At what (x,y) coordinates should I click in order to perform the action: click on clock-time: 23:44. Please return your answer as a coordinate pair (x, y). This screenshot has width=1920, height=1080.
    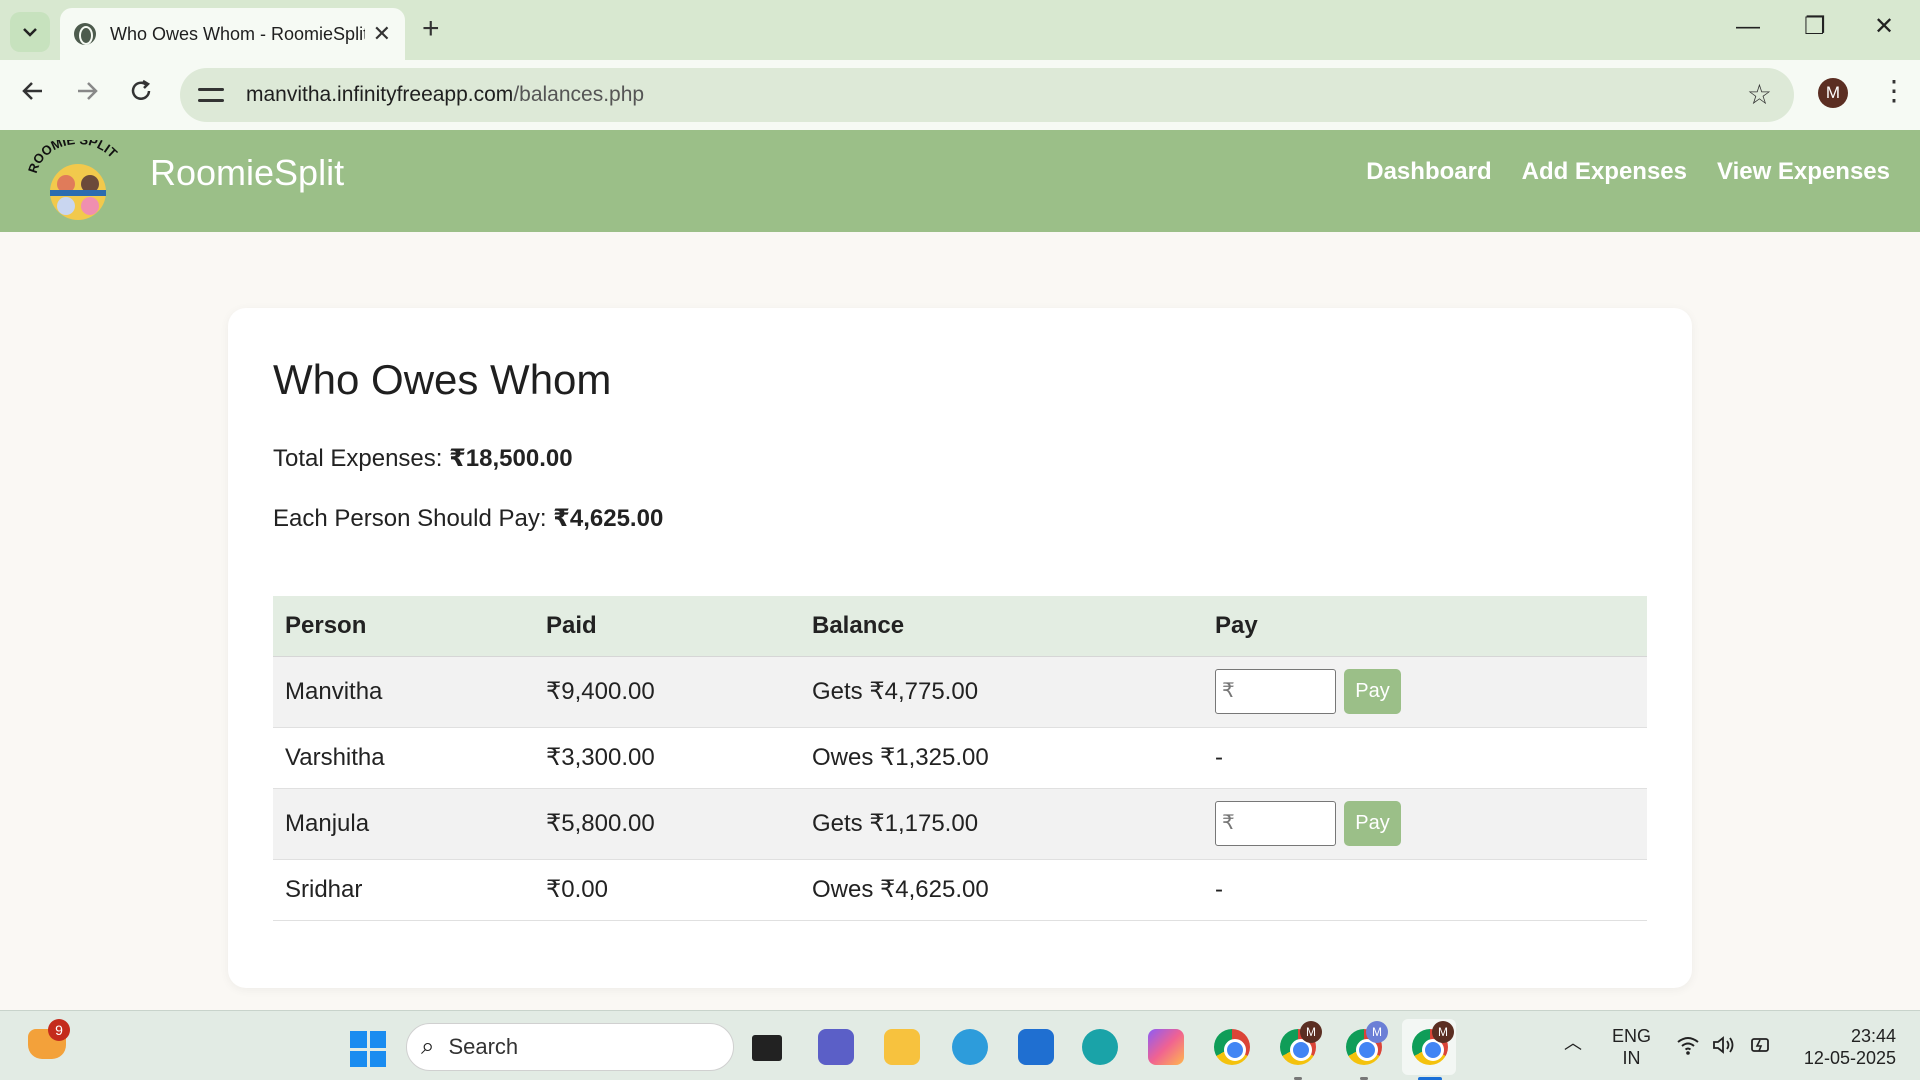
    Looking at the image, I should click on (1873, 1036).